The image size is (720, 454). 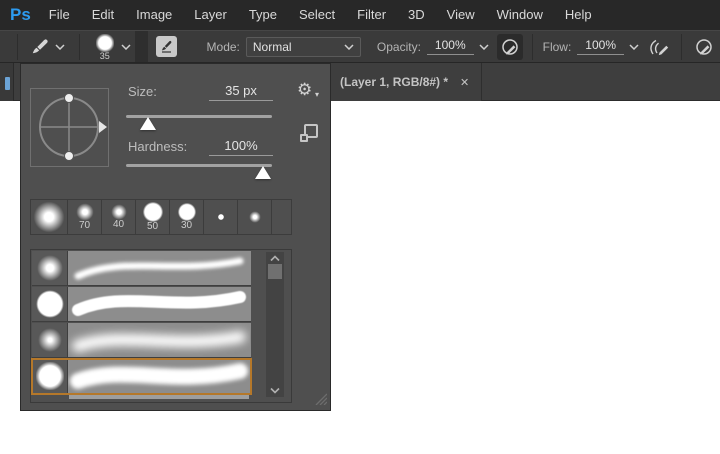 I want to click on menu-3d: 3D, so click(x=416, y=15).